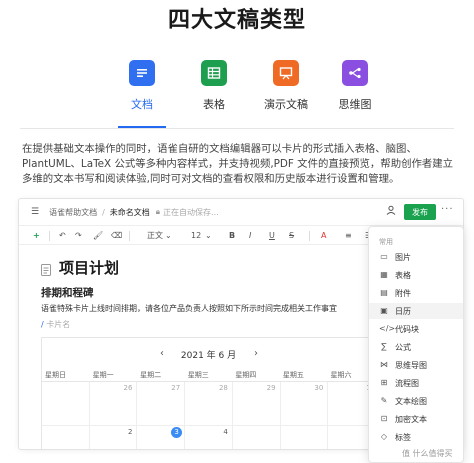 The width and height of the screenshot is (474, 463). Describe the element at coordinates (387, 328) in the screenshot. I see `code-icon: </>` at that location.